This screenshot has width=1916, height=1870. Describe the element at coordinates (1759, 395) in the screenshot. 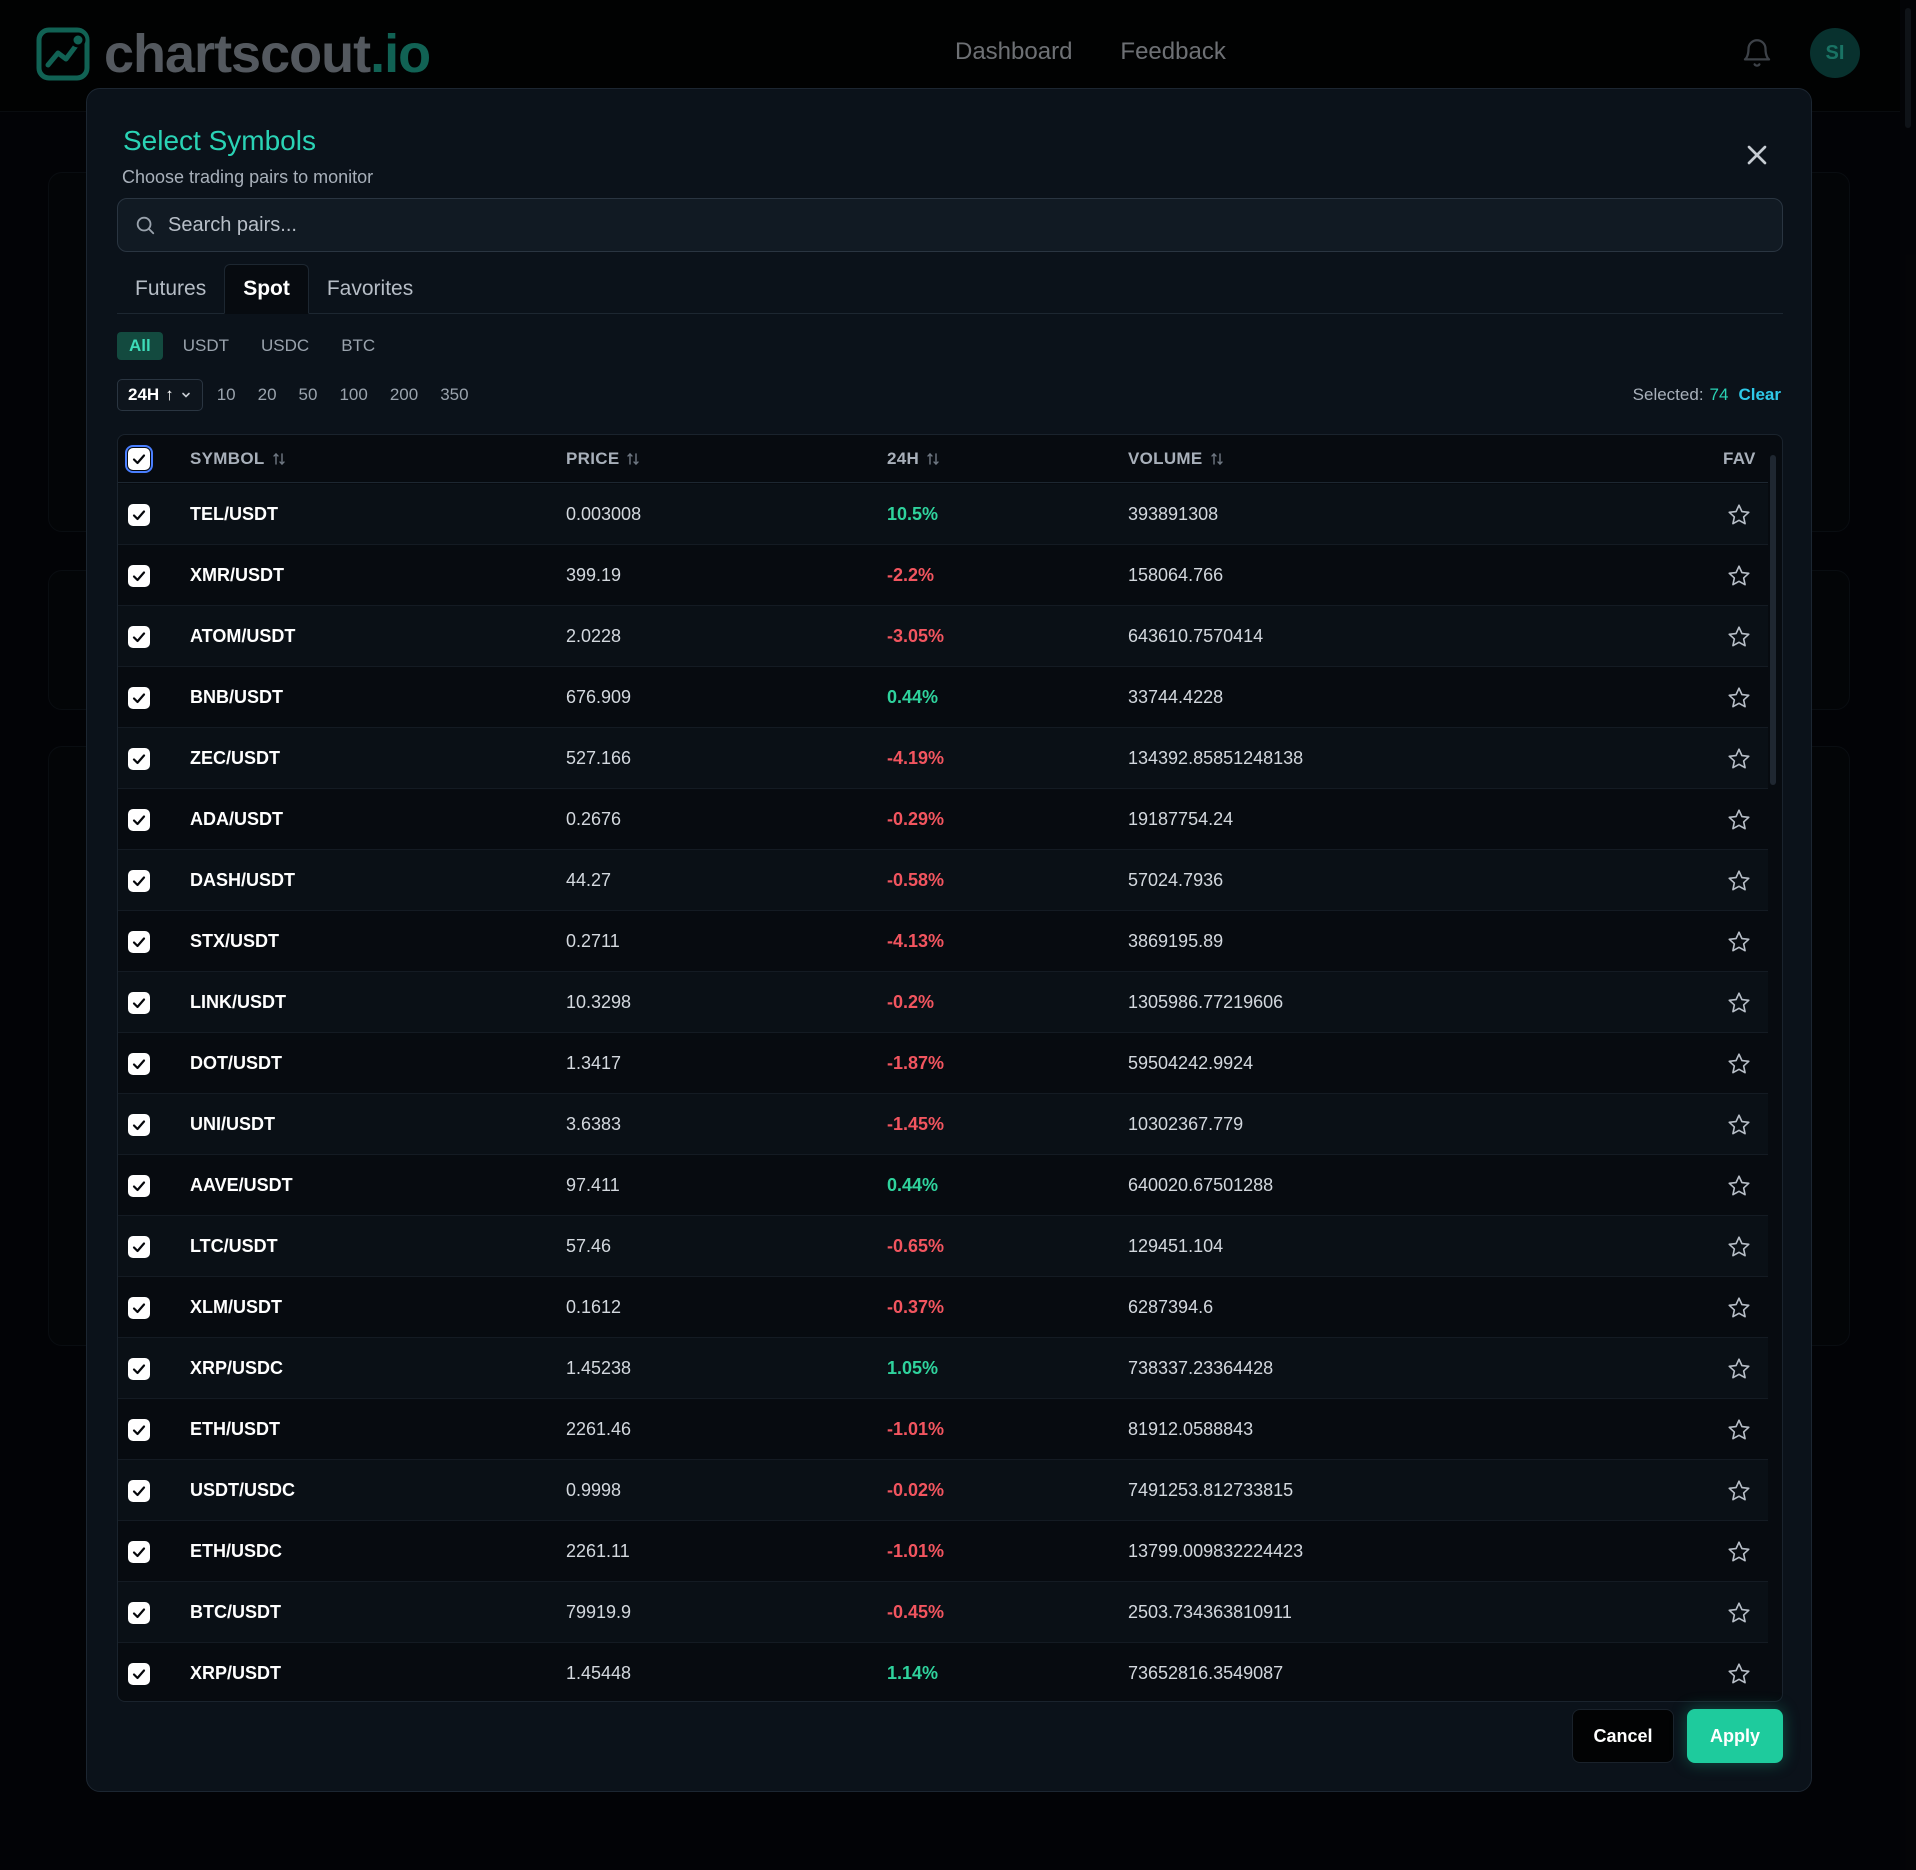

I see `clear-selection-link: Clear` at that location.